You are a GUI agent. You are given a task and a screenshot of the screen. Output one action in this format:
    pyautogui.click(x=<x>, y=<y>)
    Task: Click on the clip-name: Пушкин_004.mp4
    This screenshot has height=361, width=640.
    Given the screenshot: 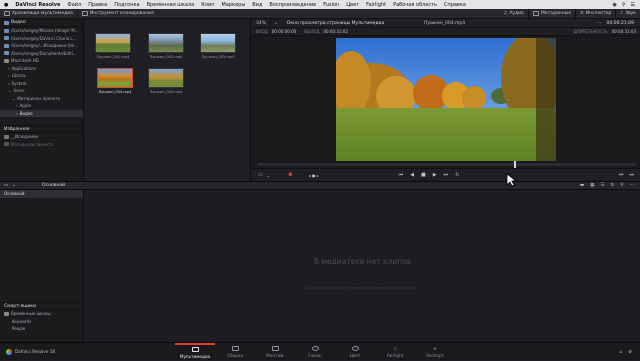 What is the action you would take?
    pyautogui.click(x=115, y=92)
    